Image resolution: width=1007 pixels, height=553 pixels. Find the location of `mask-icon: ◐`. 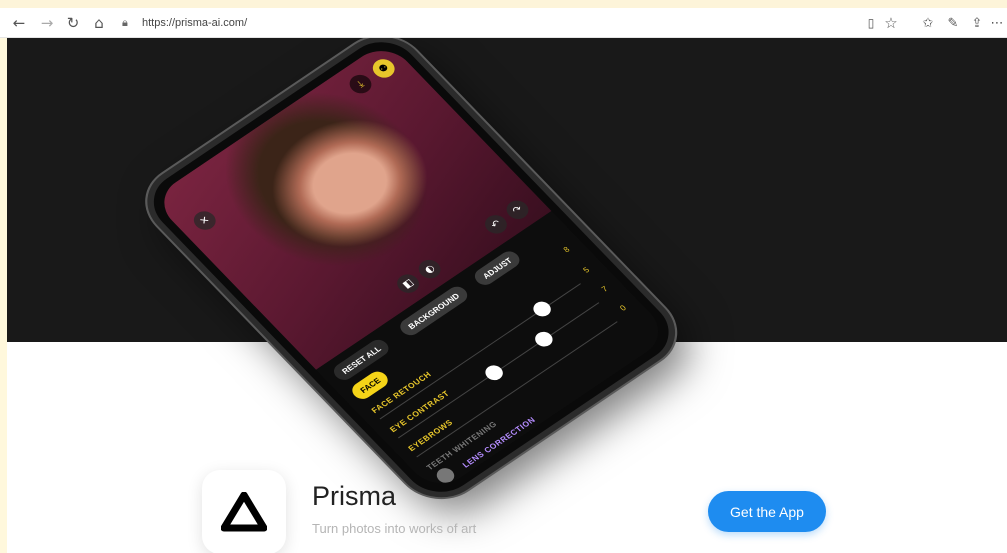

mask-icon: ◐ is located at coordinates (430, 269).